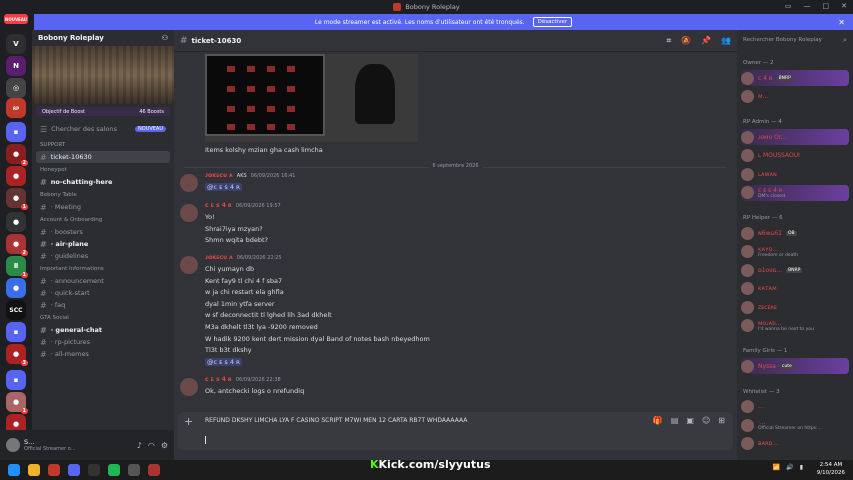 The width and height of the screenshot is (853, 480). What do you see at coordinates (103, 207) in the screenshot?
I see `sidebar-channel: # · Meeting` at bounding box center [103, 207].